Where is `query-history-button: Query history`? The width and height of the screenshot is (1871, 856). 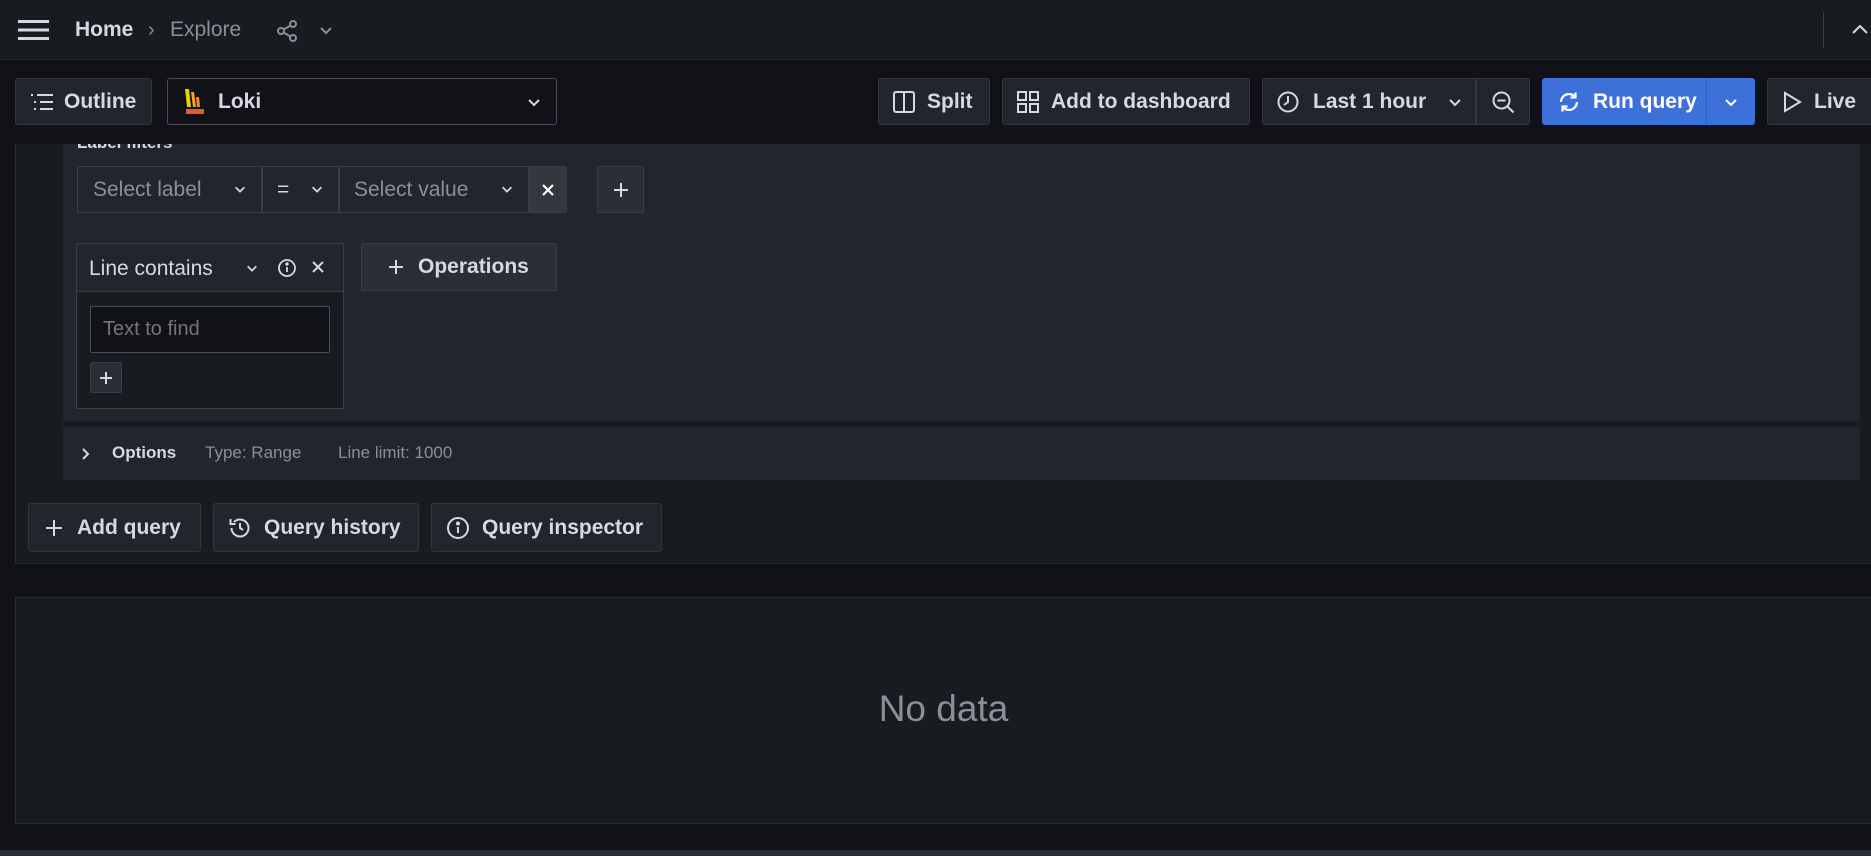
query-history-button: Query history is located at coordinates (316, 527).